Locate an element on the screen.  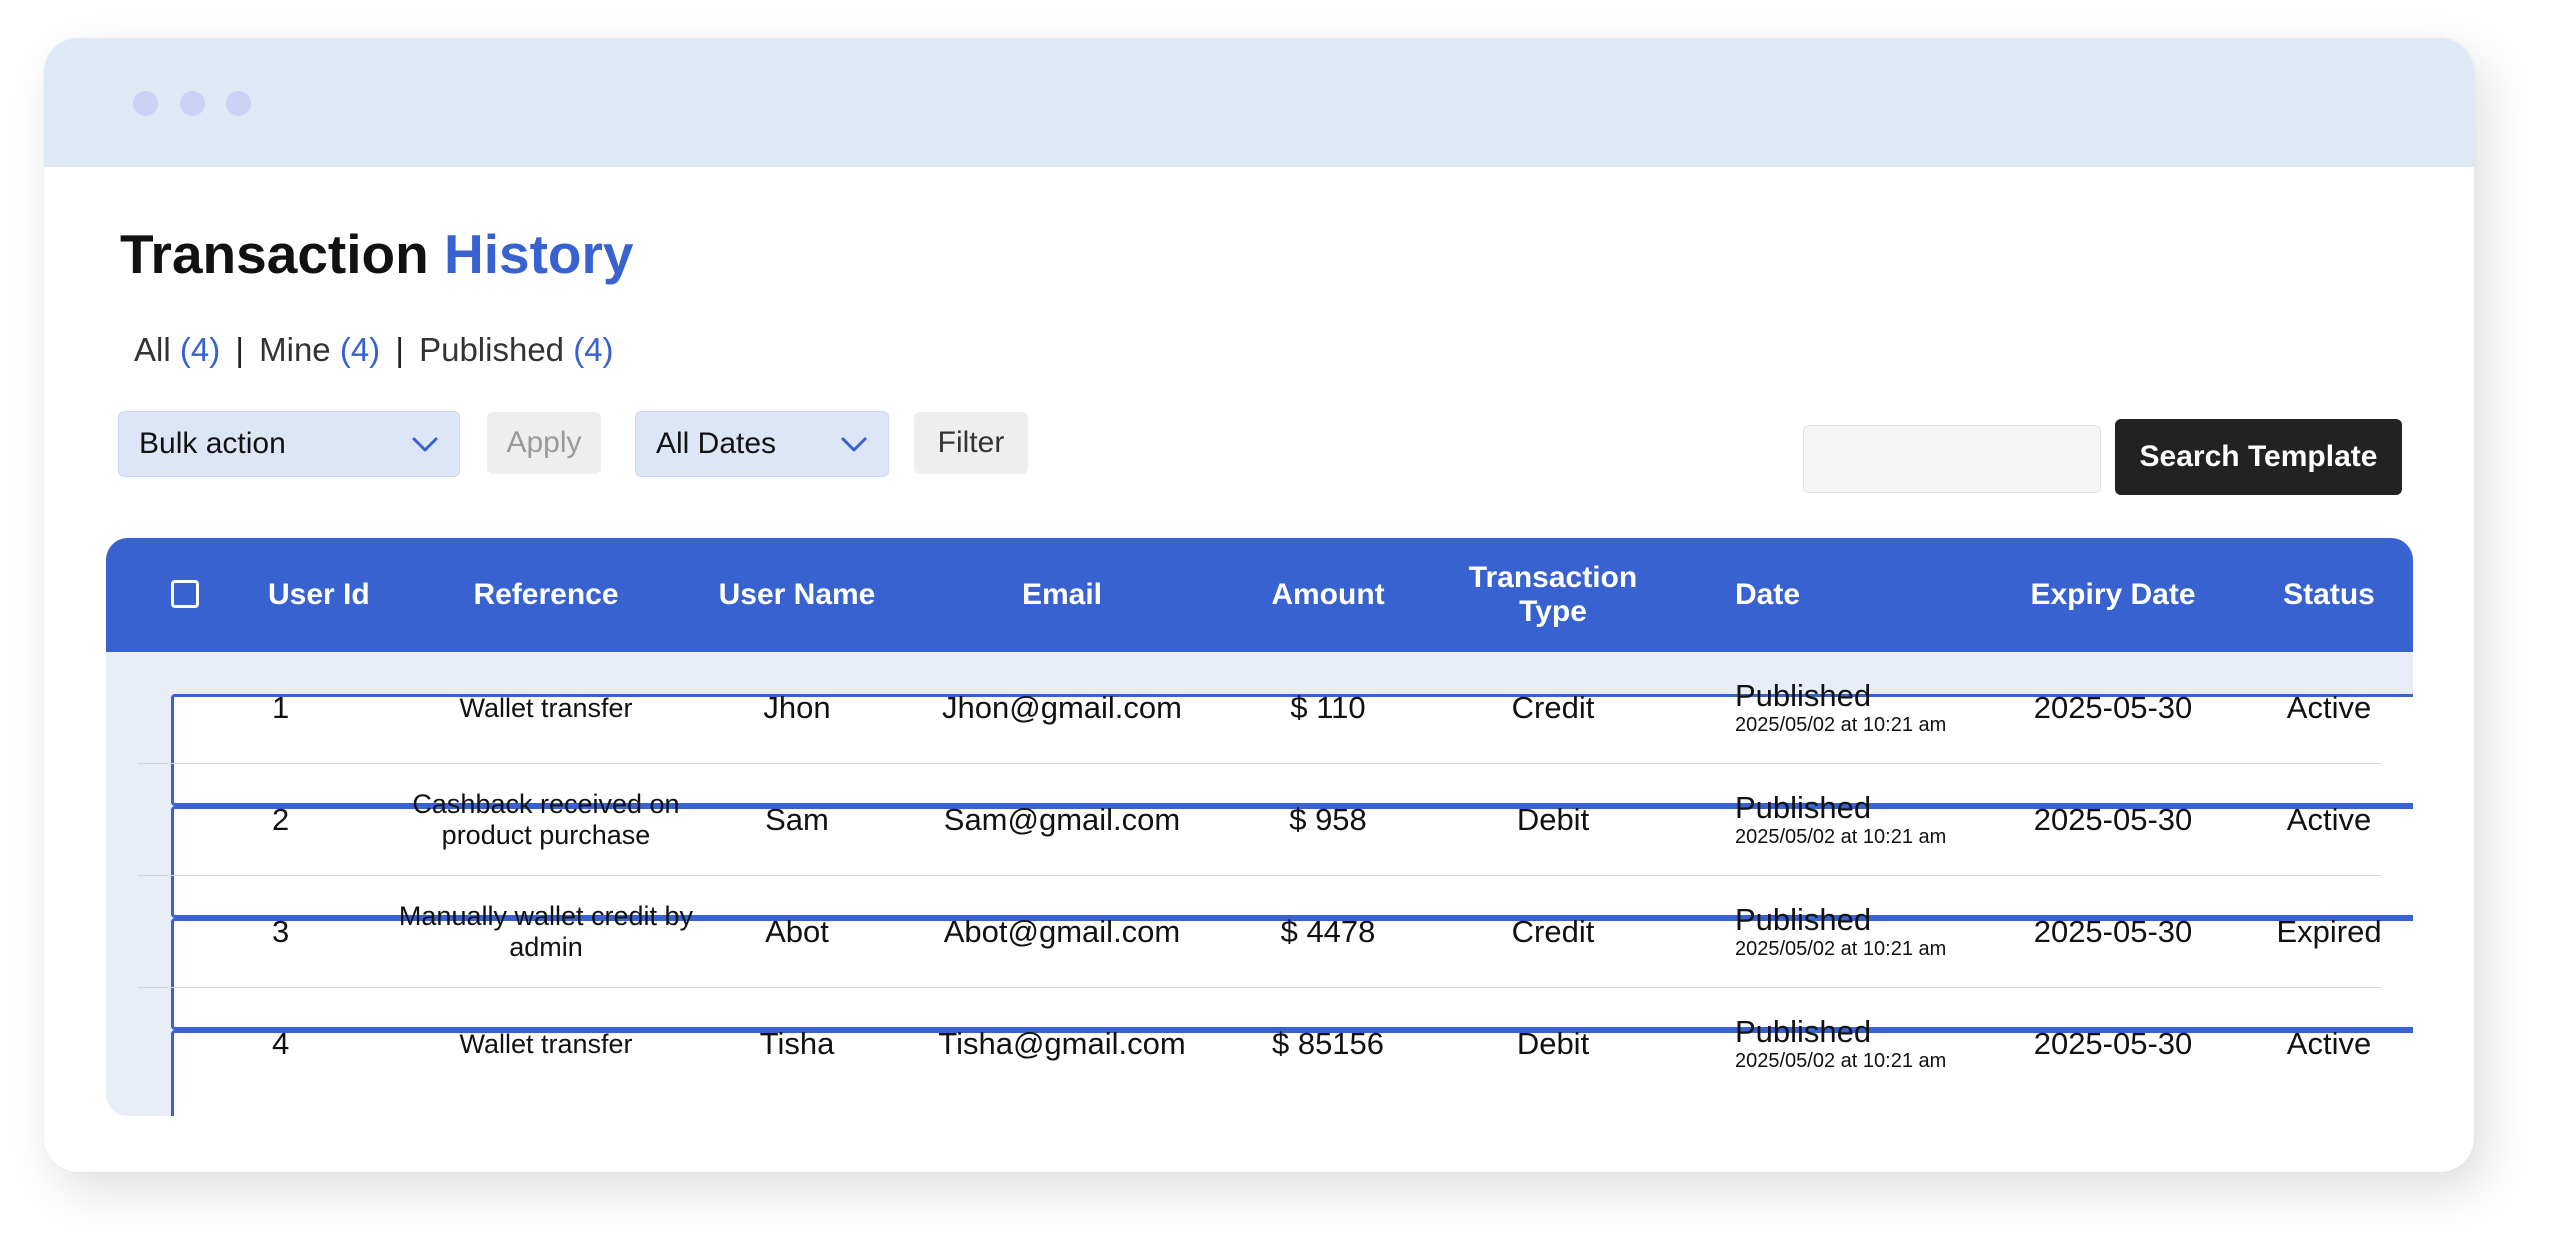
select-all-checkbox is located at coordinates (185, 594).